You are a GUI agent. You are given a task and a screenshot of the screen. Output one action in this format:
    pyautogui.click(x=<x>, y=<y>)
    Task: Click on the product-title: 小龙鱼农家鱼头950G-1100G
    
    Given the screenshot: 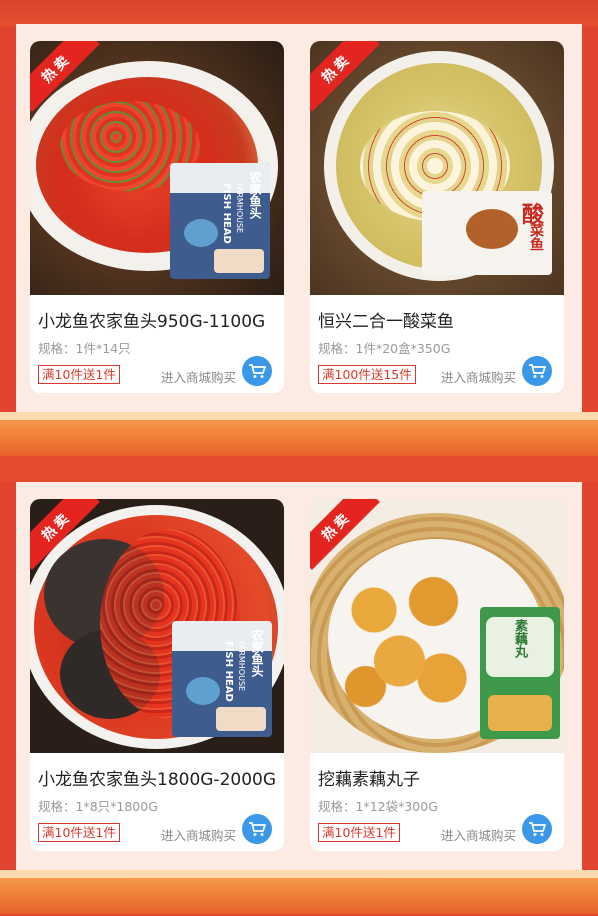 What is the action you would take?
    pyautogui.click(x=151, y=319)
    